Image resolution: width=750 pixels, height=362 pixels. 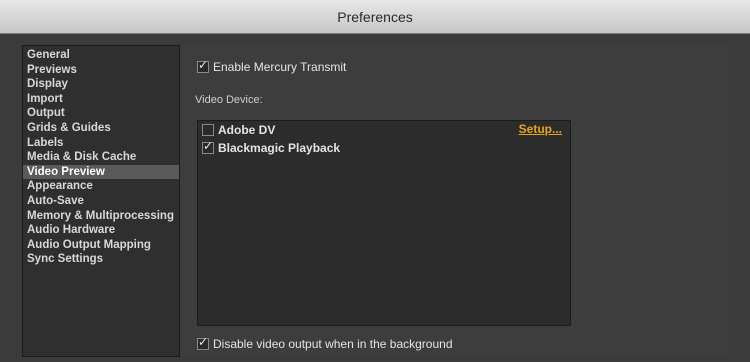 What do you see at coordinates (101, 230) in the screenshot?
I see `sidebar-item-audio-hardware: Audio Hardware` at bounding box center [101, 230].